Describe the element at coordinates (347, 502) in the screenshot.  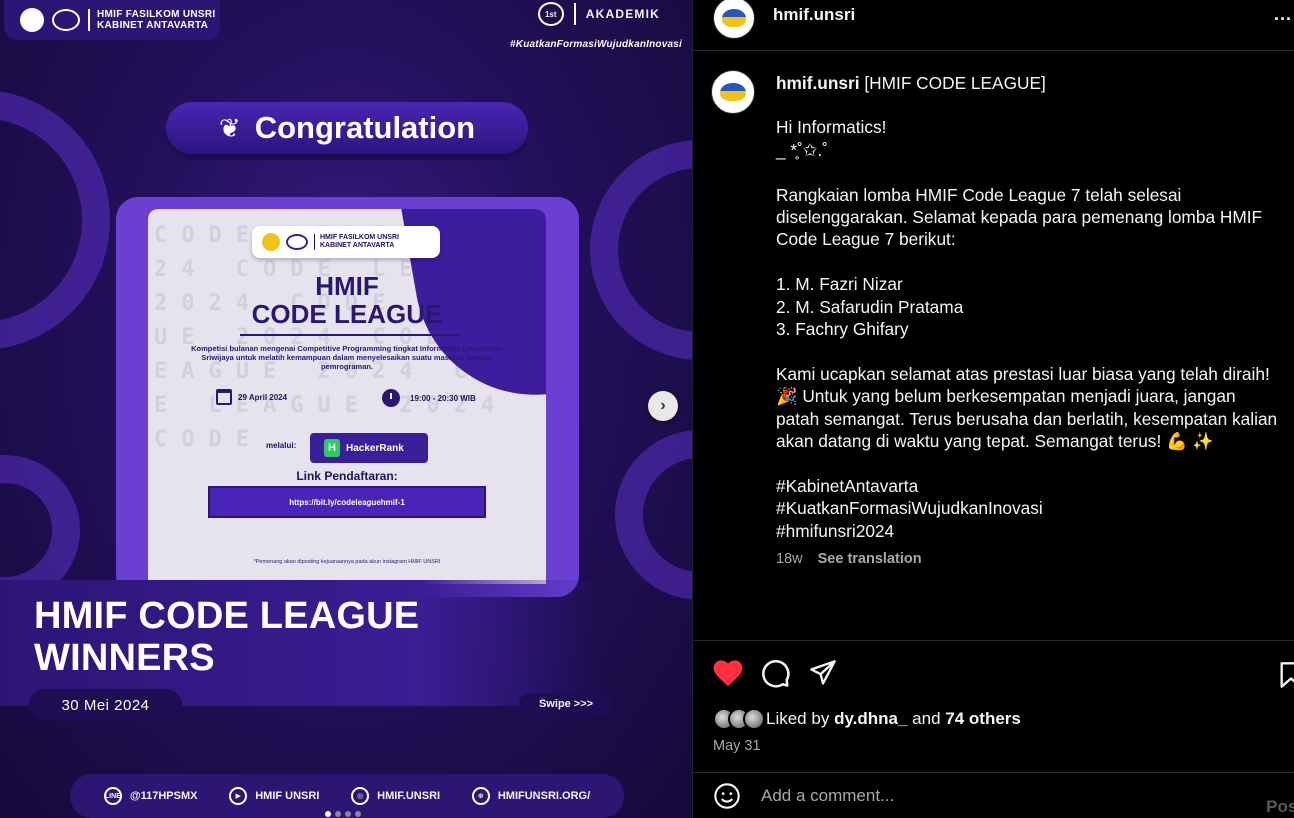
I see `registration-link: https://bit.ly/codeleaguehmif-1` at that location.